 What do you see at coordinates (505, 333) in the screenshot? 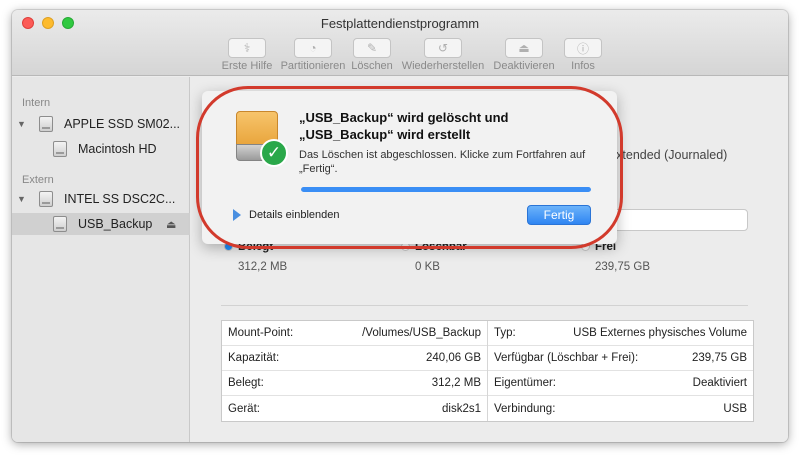
I see `info-label: Typ:` at bounding box center [505, 333].